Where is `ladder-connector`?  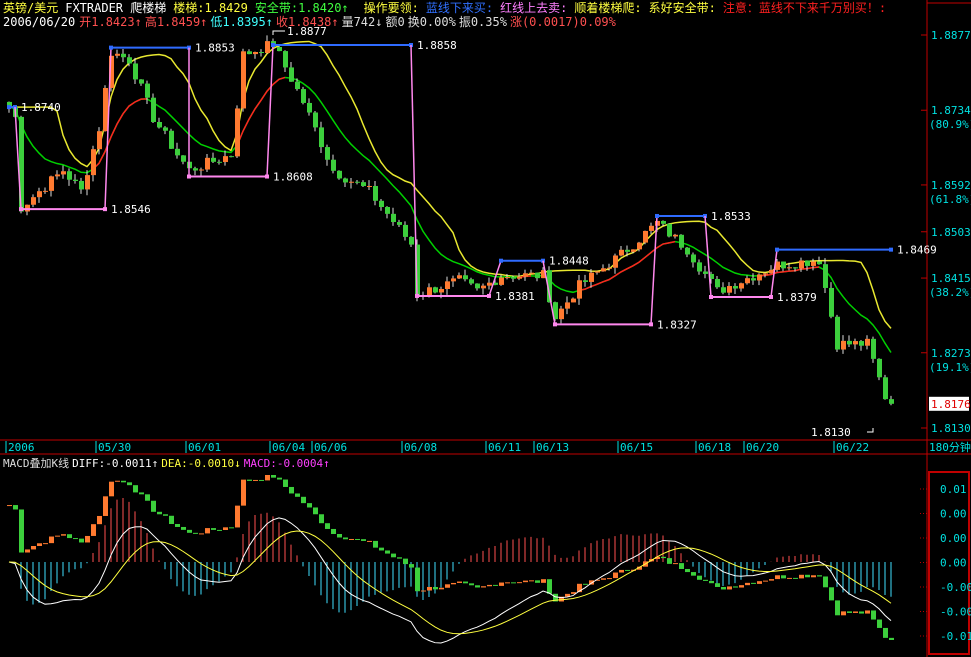 ladder-connector is located at coordinates (270, 110).